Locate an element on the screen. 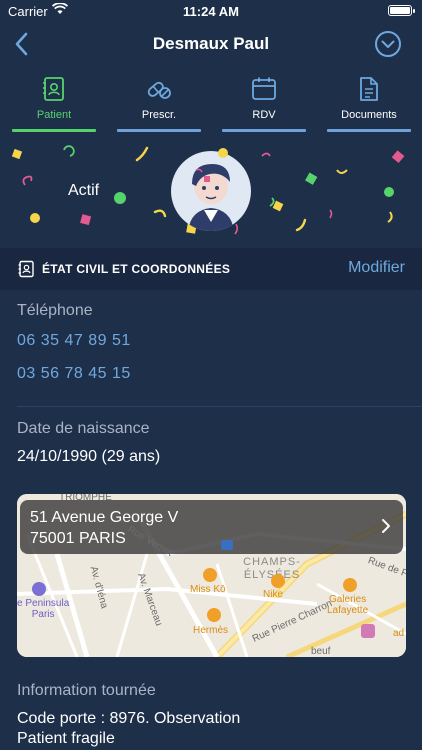 This screenshot has height=750, width=422. tab-label: RDV is located at coordinates (264, 115).